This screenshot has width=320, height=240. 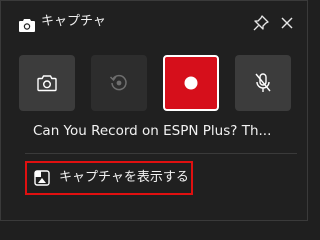 I want to click on mic-off-icon, so click(x=263, y=82).